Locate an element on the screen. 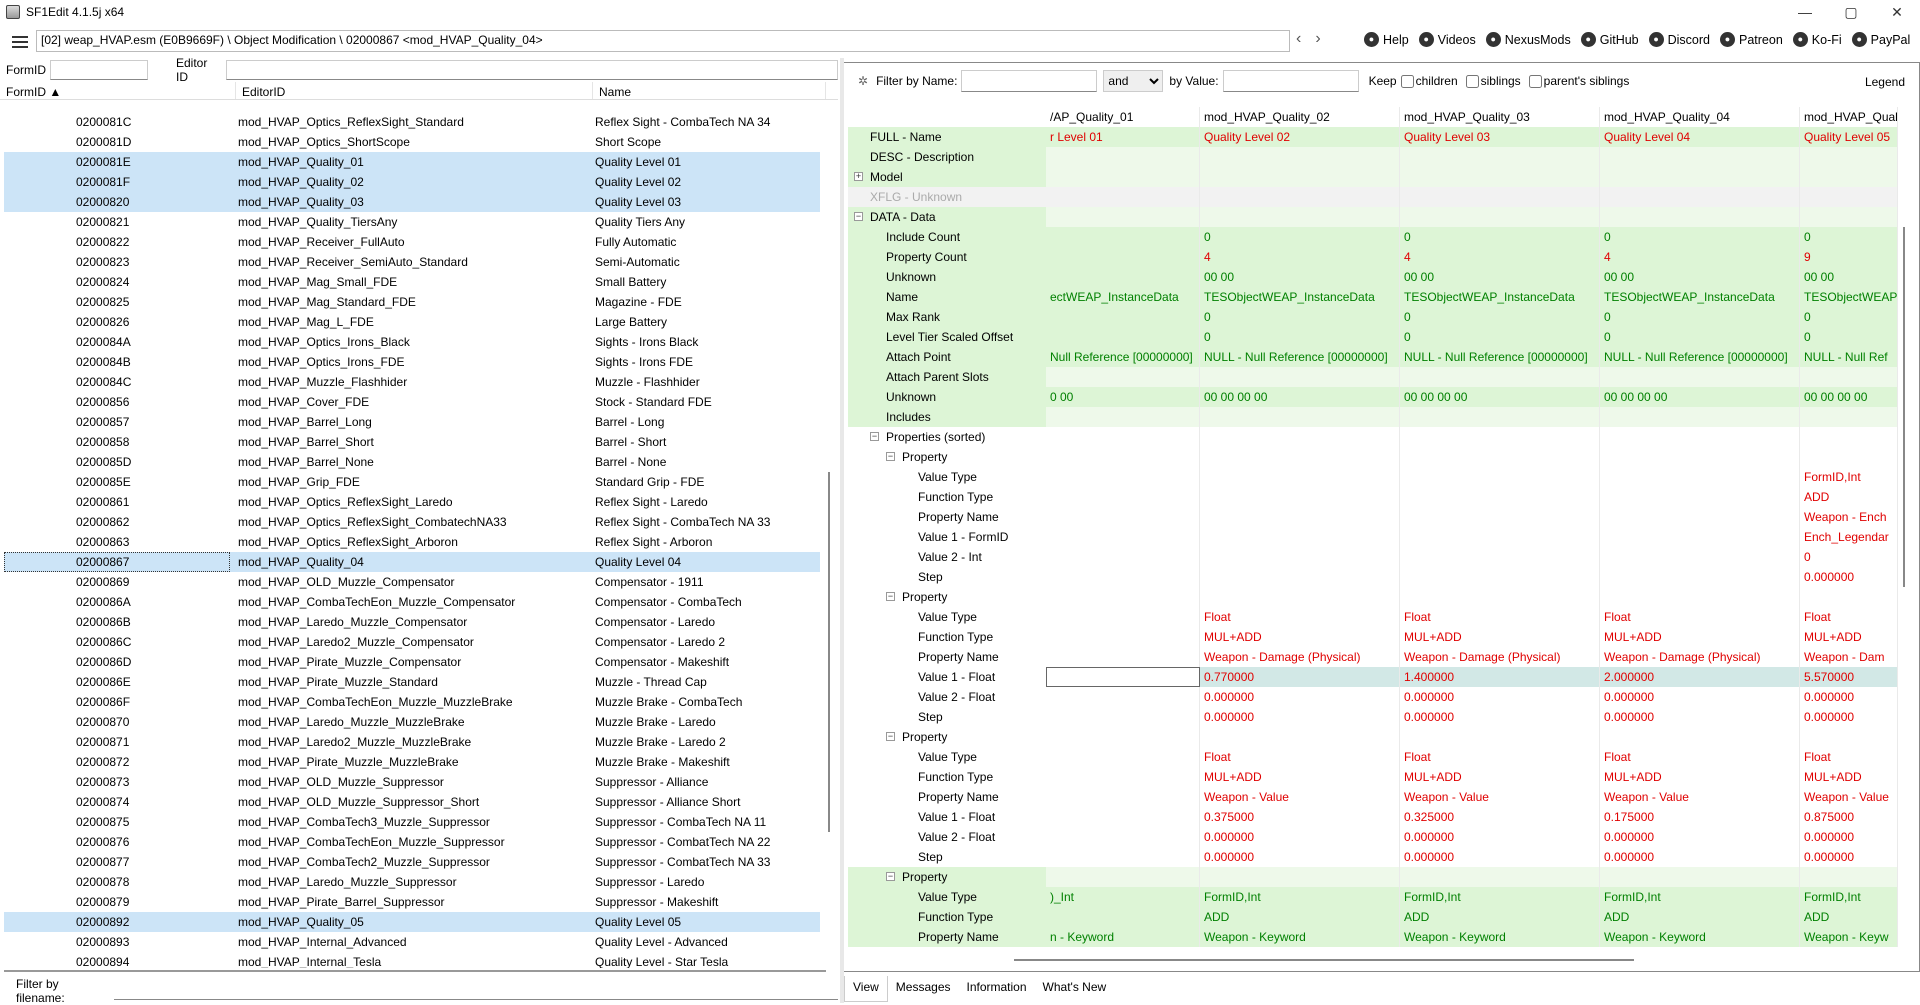  formid-filter-input is located at coordinates (99, 70).